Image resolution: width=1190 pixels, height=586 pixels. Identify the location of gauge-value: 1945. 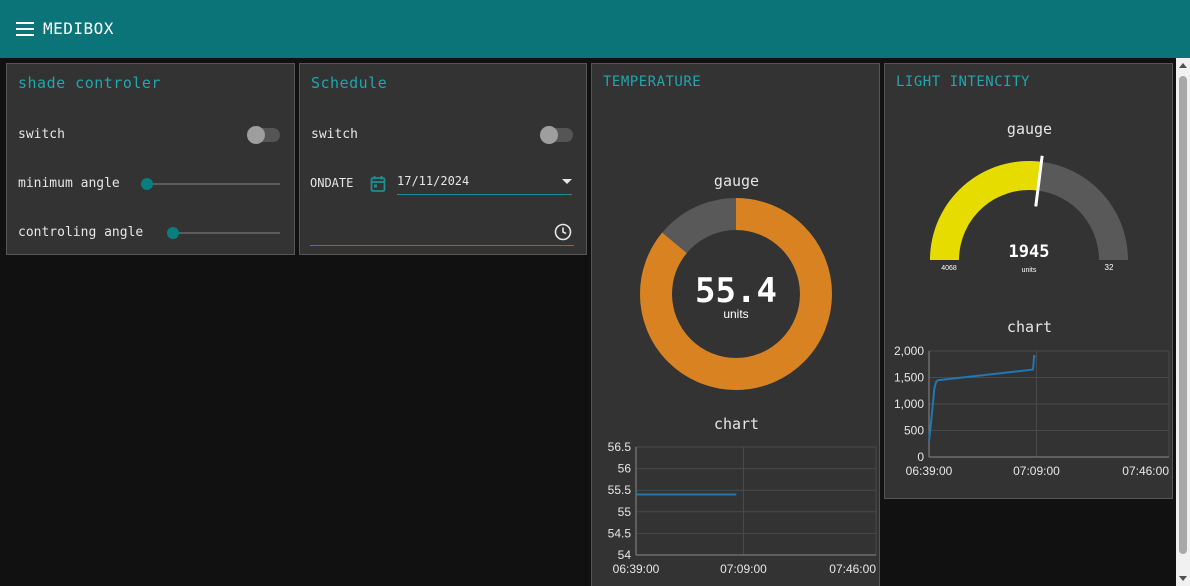
(1029, 252).